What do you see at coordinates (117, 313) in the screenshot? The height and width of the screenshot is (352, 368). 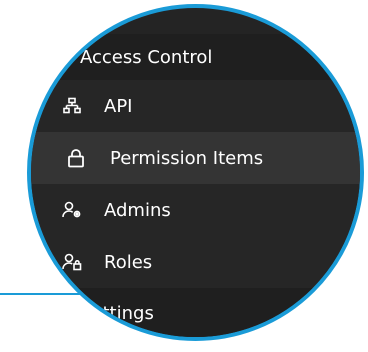 I see `section-title: Settings` at bounding box center [117, 313].